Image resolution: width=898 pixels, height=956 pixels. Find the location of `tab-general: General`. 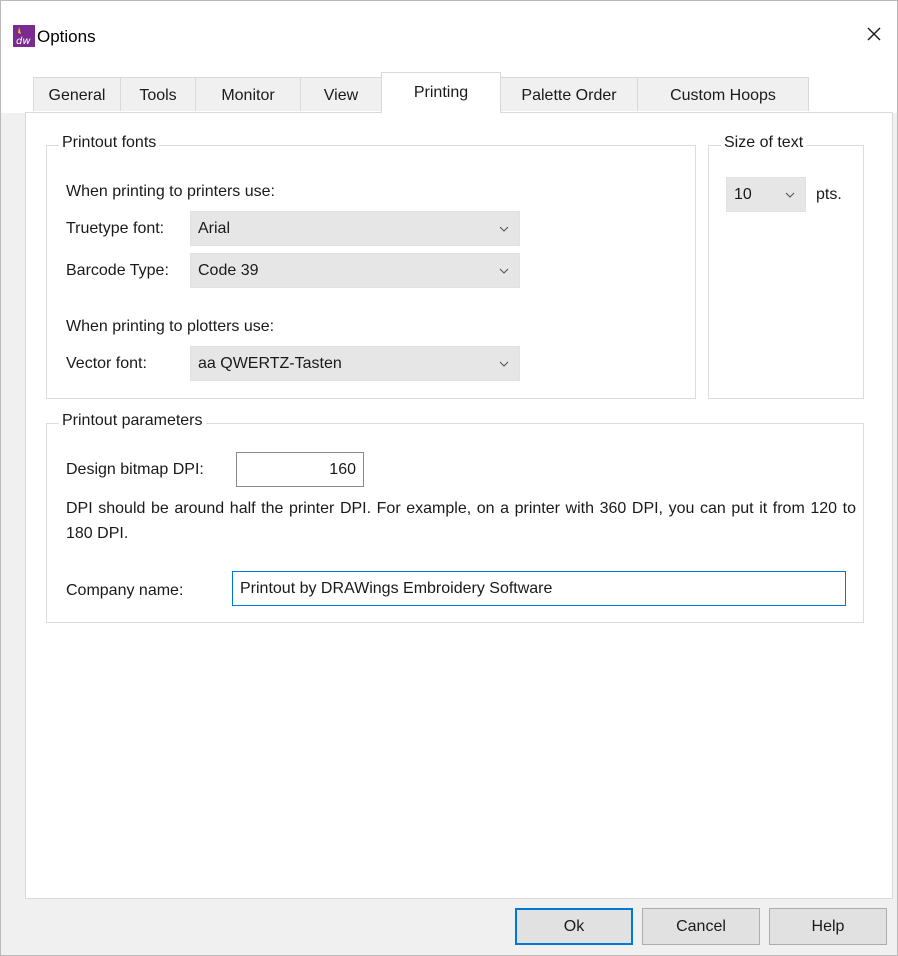

tab-general: General is located at coordinates (77, 94).